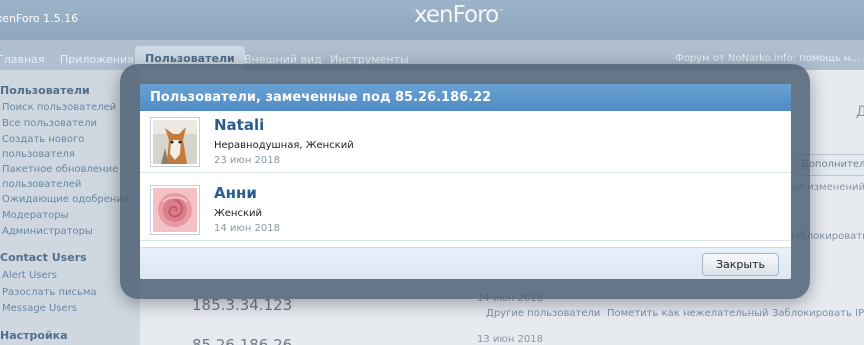 Image resolution: width=864 pixels, height=345 pixels. What do you see at coordinates (235, 193) in the screenshot?
I see `user-name-link: Анни` at bounding box center [235, 193].